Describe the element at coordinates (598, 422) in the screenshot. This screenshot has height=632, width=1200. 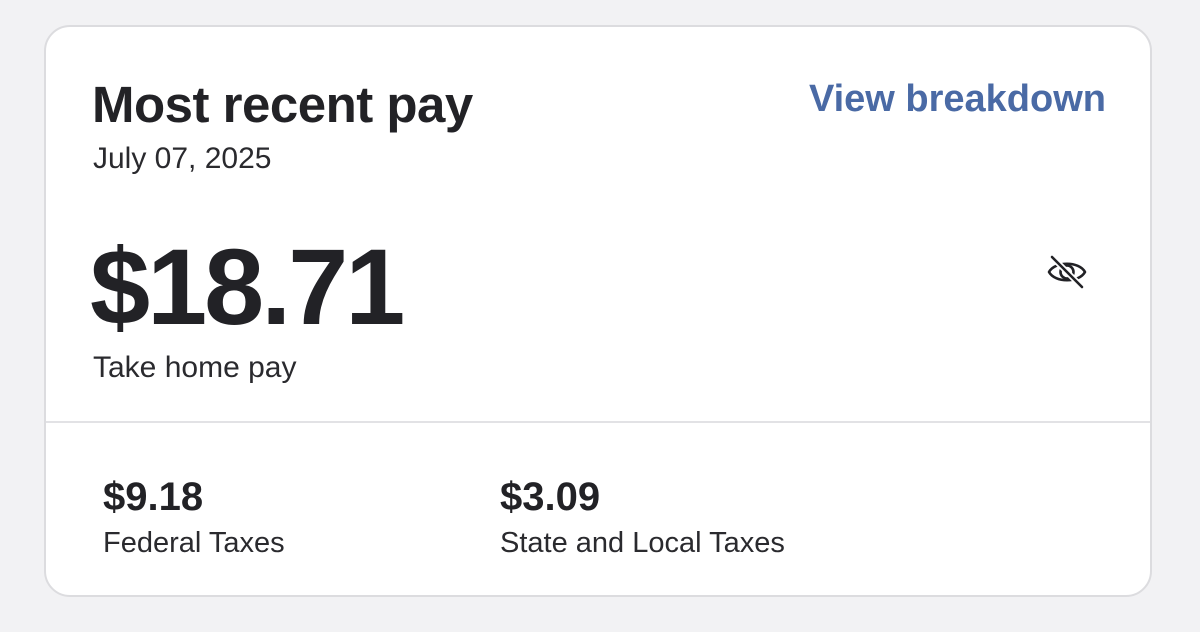
I see `section-divider` at that location.